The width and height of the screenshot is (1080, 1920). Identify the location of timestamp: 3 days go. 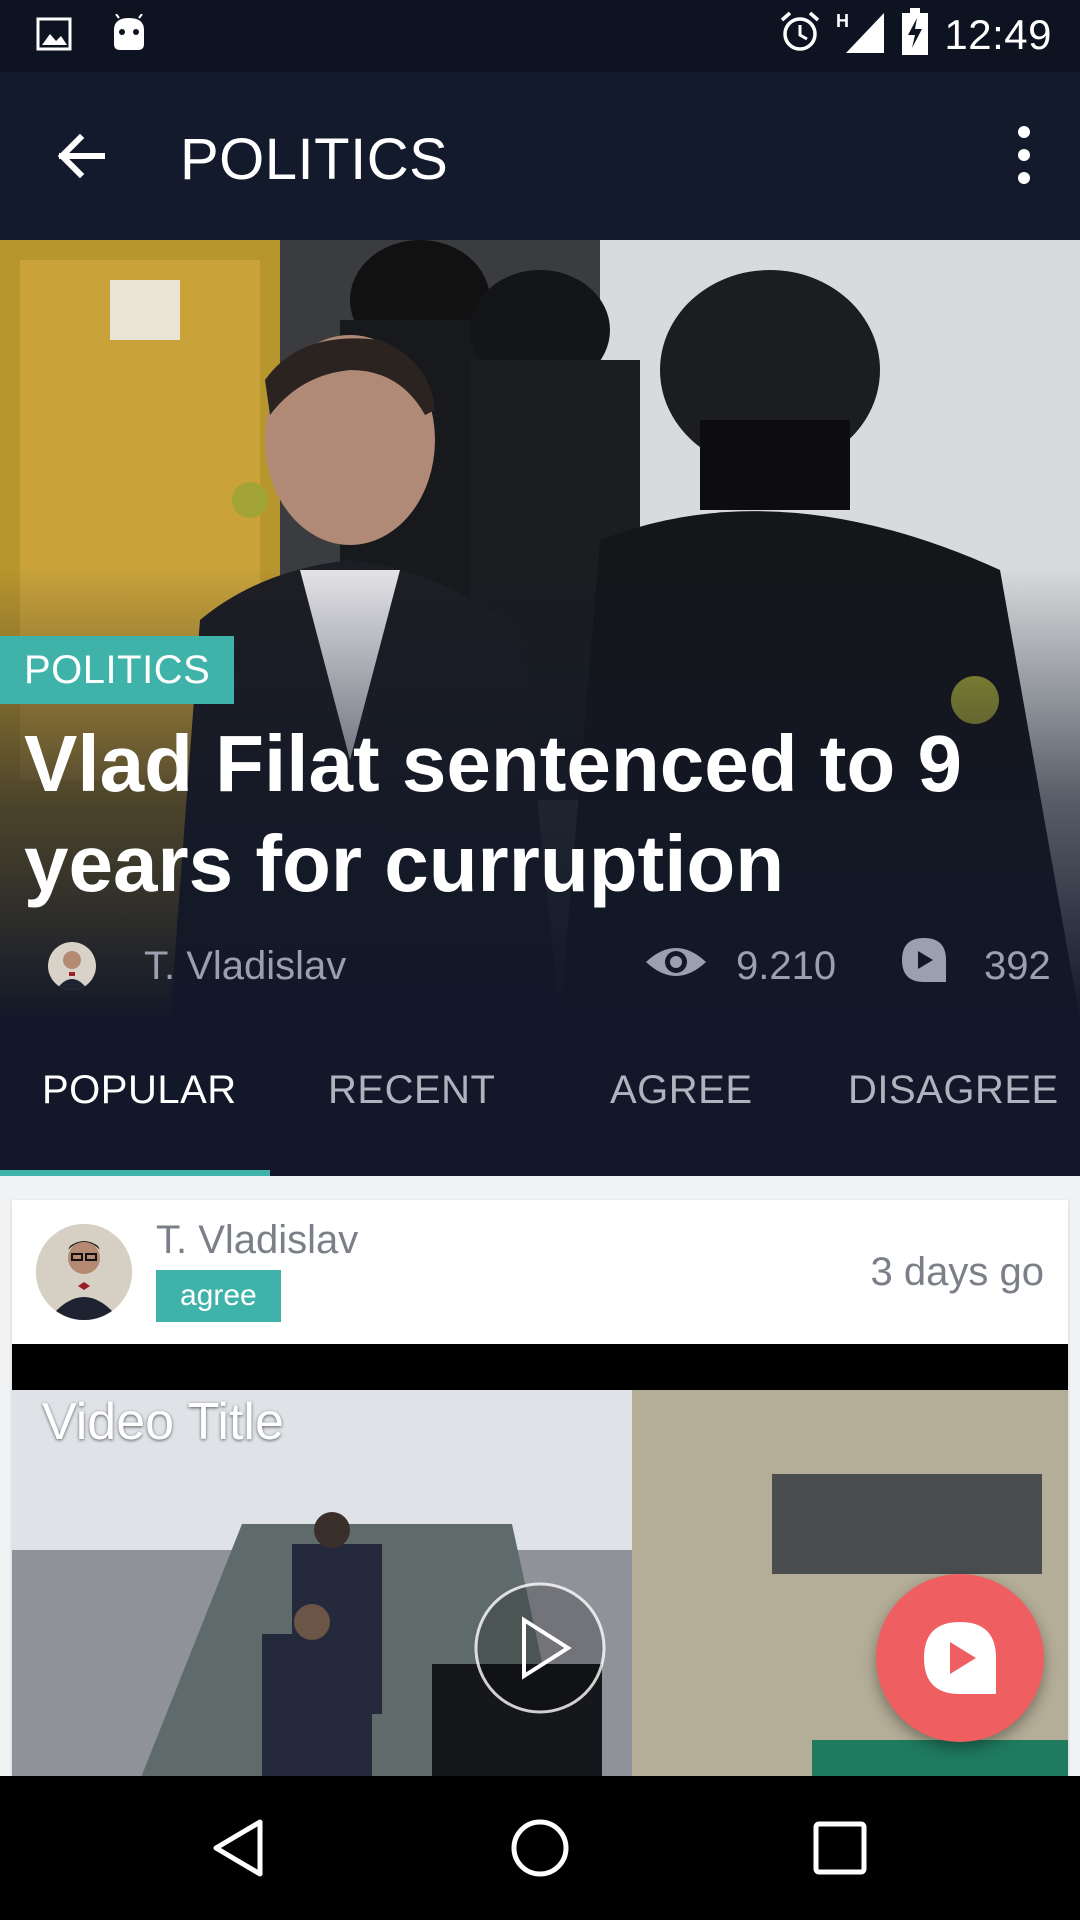
(957, 1272).